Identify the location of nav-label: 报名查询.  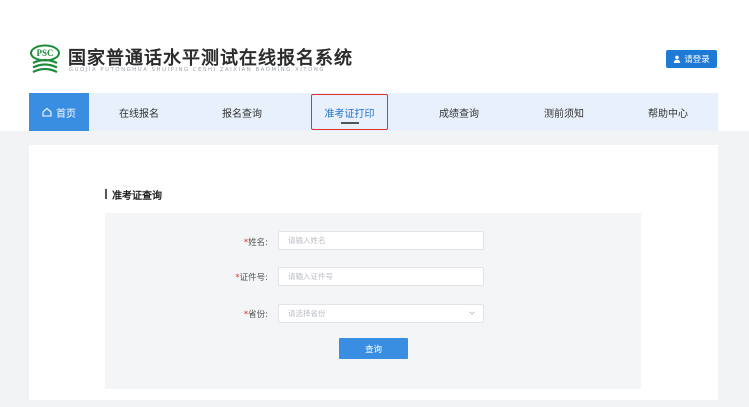
(242, 114).